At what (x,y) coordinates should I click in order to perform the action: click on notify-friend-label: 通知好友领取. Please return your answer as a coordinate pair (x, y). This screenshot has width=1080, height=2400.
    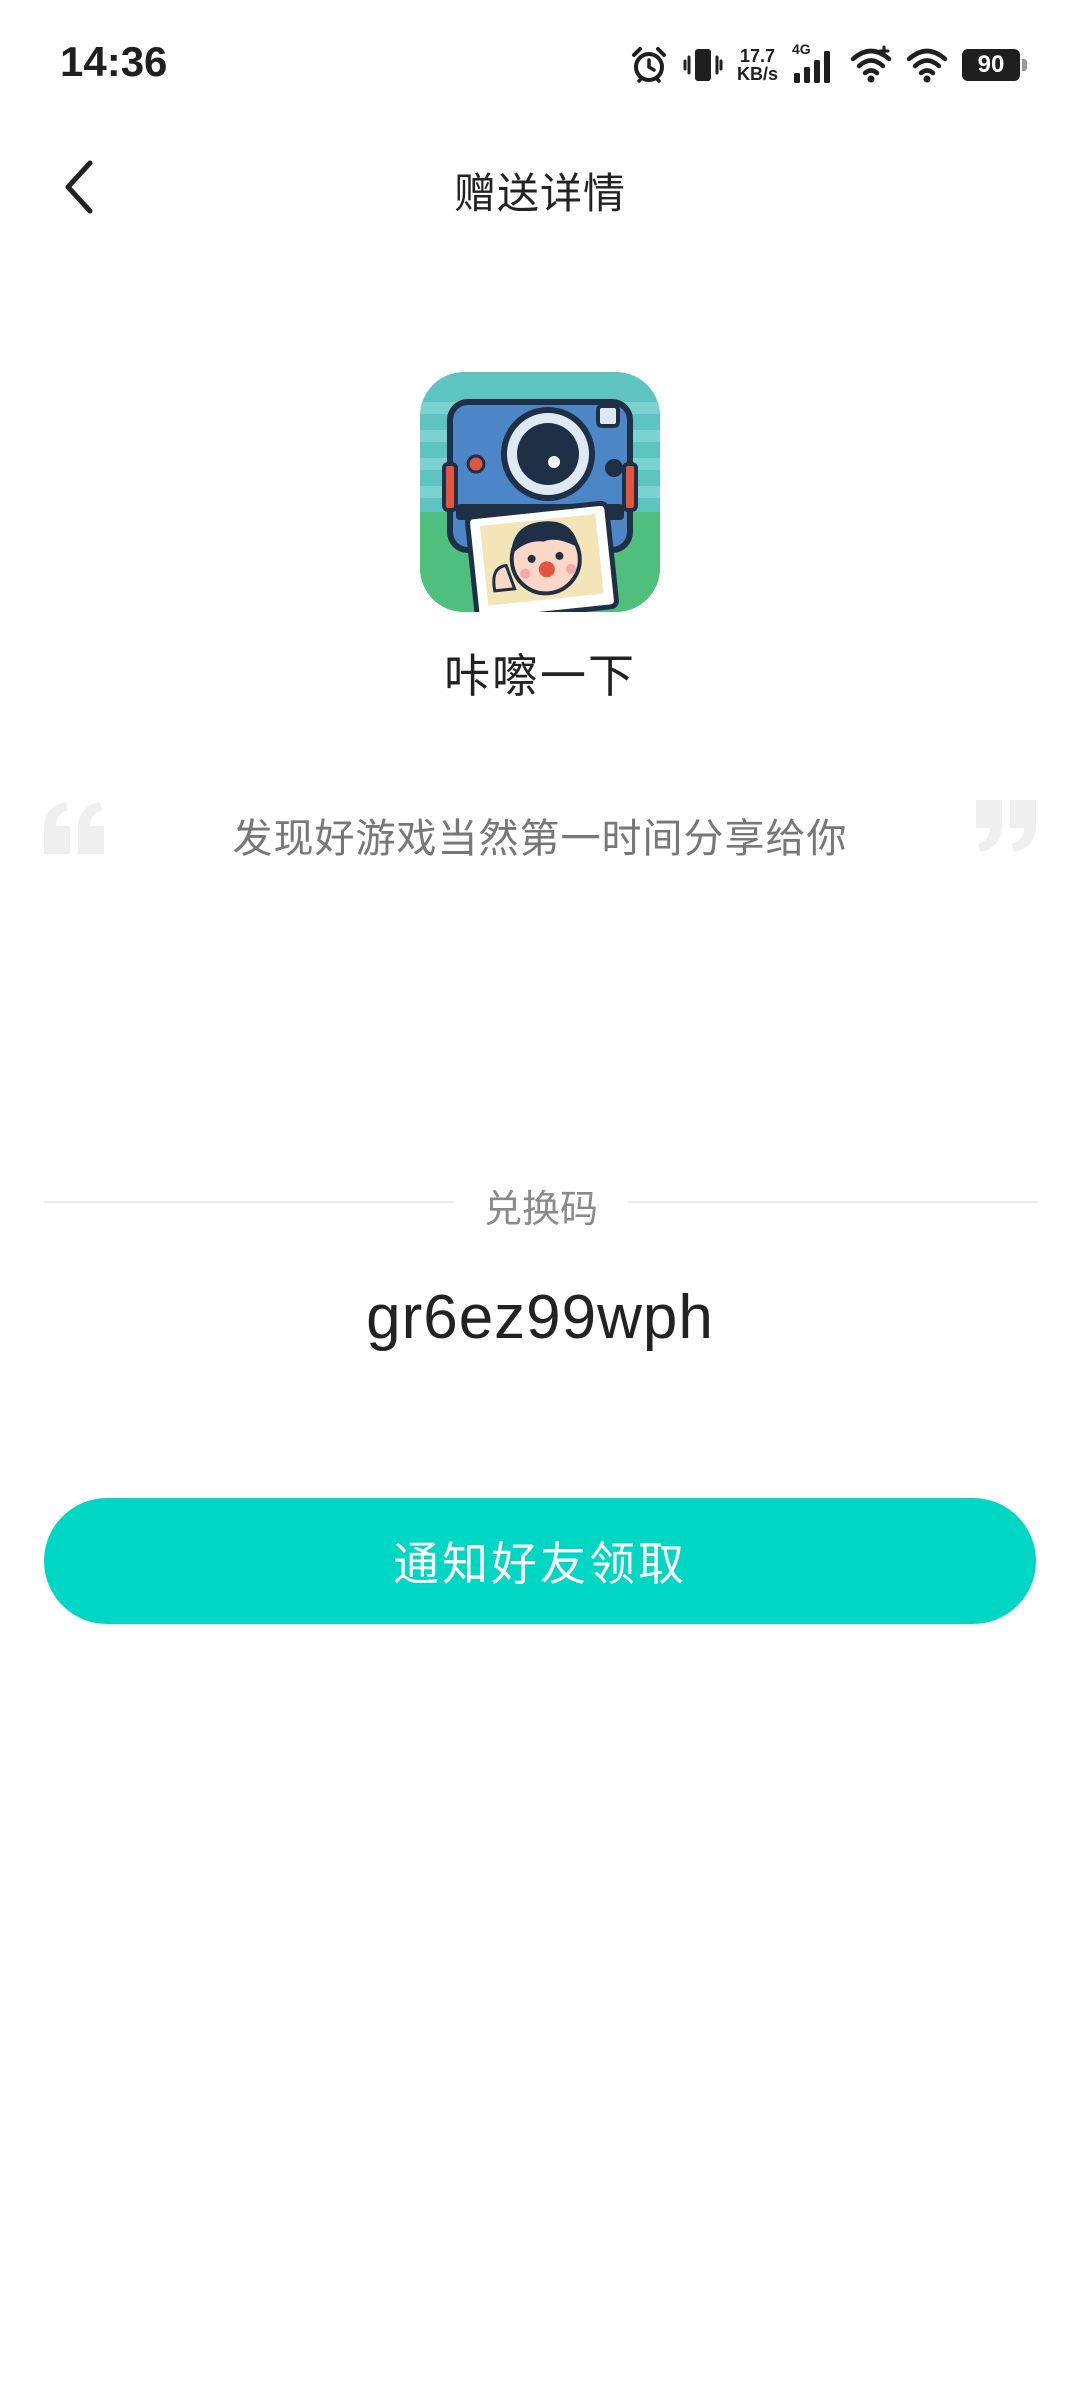
    Looking at the image, I should click on (540, 1564).